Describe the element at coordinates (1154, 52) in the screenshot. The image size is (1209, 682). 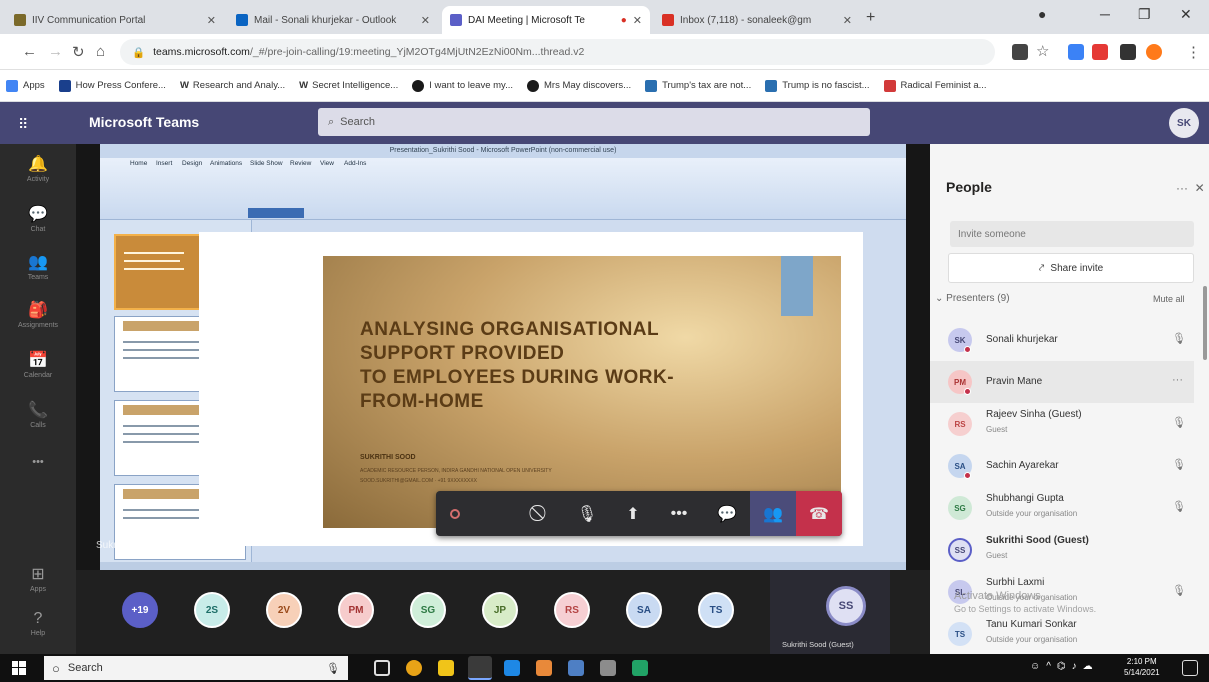
I see `avatar-icon` at that location.